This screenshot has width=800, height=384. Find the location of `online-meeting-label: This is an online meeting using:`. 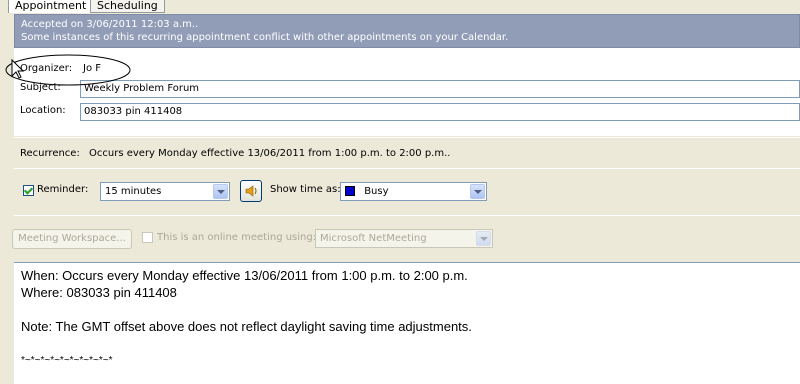

online-meeting-label: This is an online meeting using: is located at coordinates (237, 237).